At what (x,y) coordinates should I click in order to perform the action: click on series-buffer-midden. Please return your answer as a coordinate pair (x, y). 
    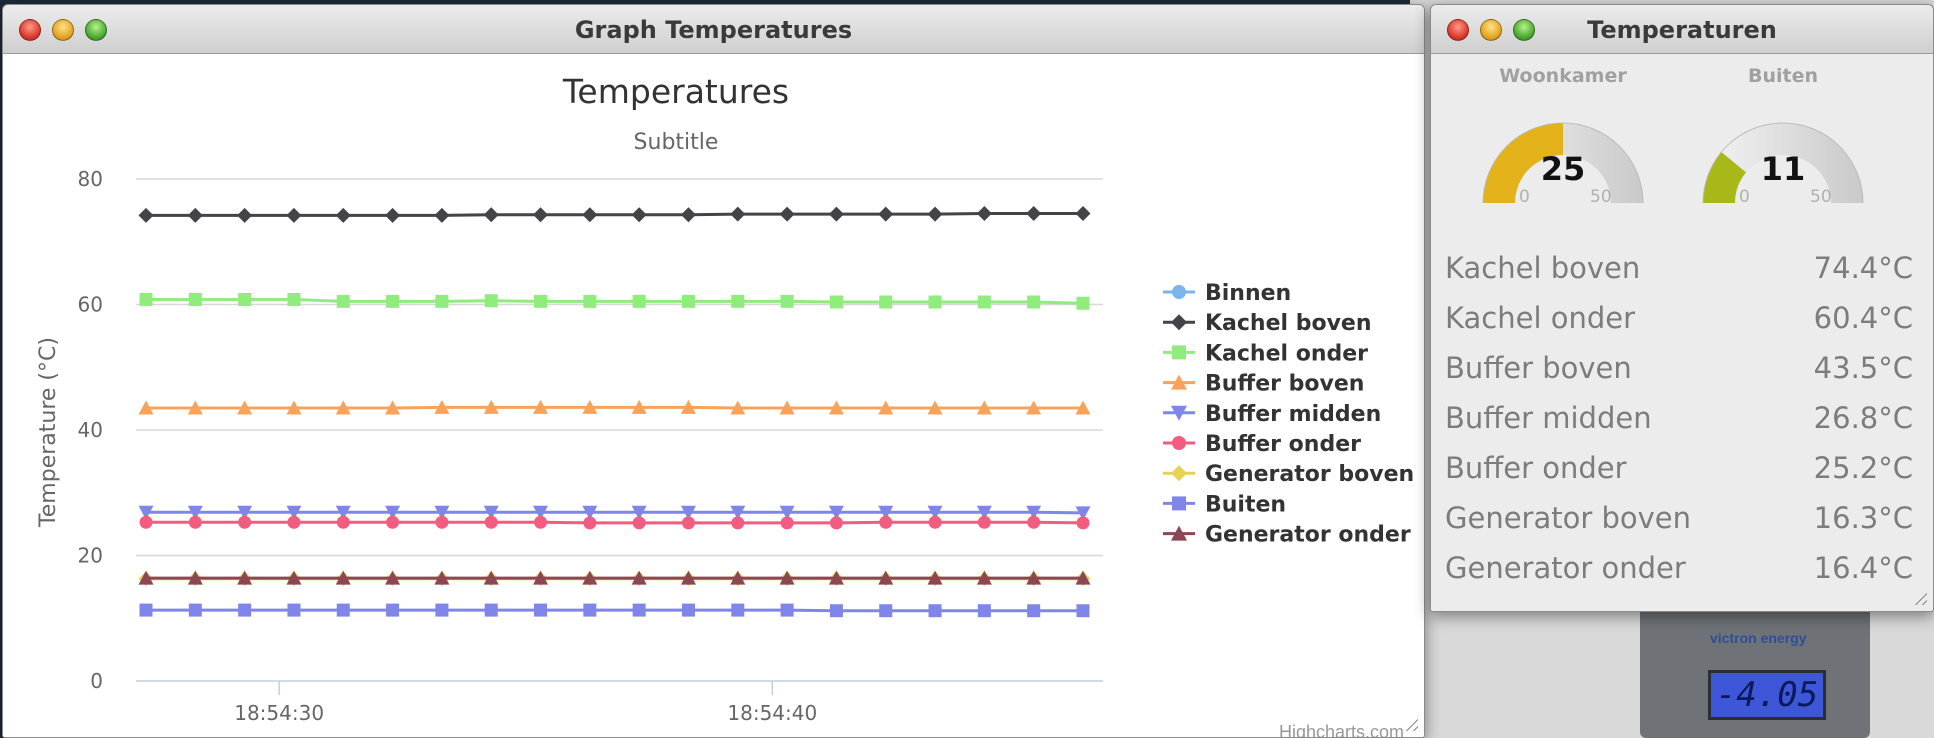
    Looking at the image, I should click on (614, 513).